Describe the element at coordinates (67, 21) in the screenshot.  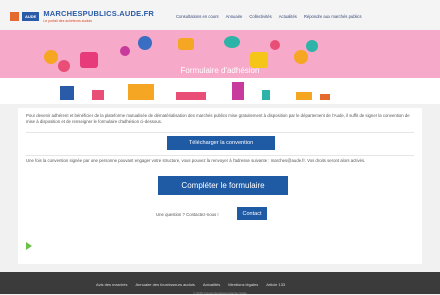
I see `logo-subtitle: Le portail des acheteurs audois` at that location.